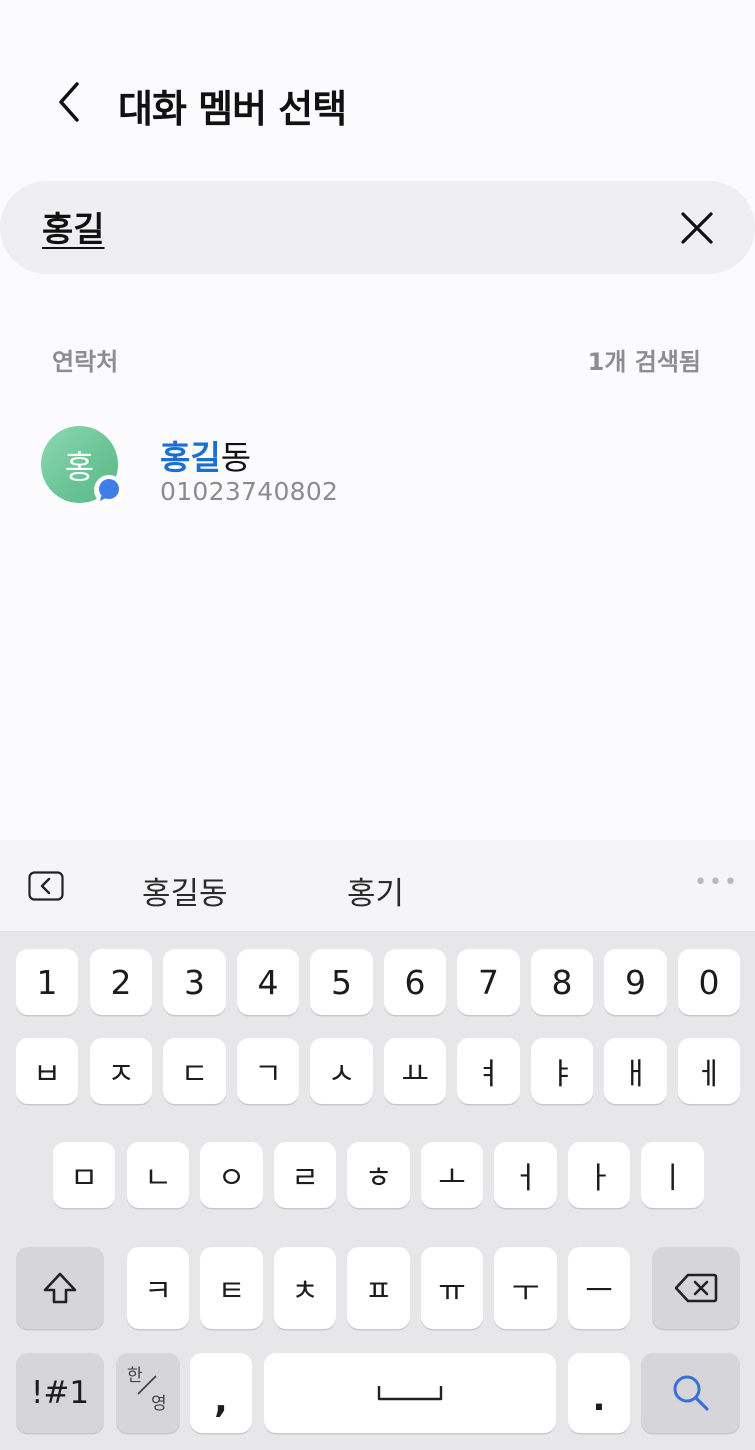  Describe the element at coordinates (47, 982) in the screenshot. I see `key-1: 1` at that location.